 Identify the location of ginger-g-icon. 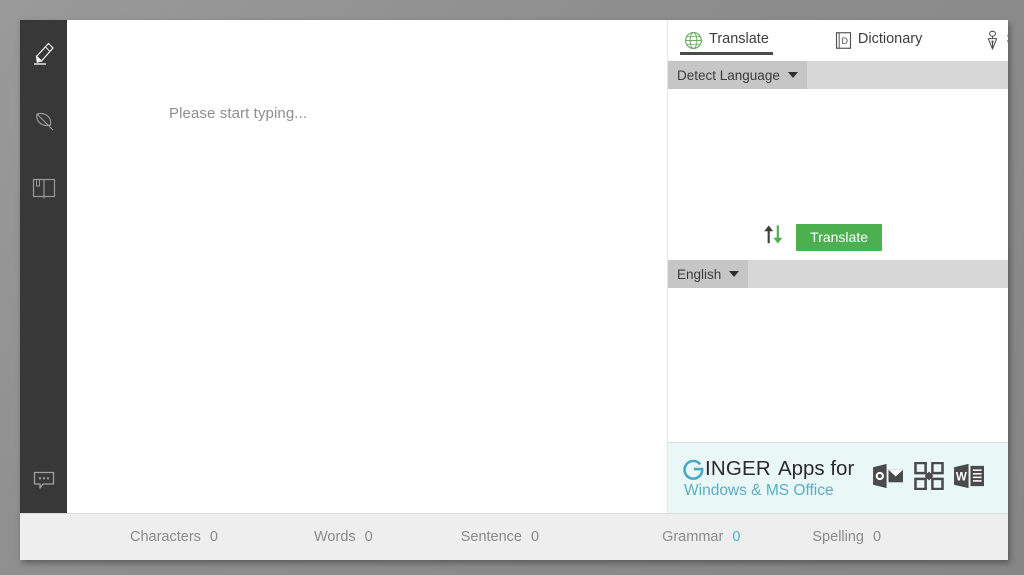
(693, 469).